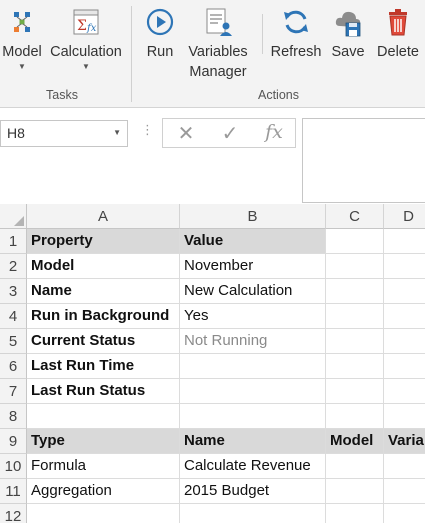 The height and width of the screenshot is (523, 425). Describe the element at coordinates (22, 38) in the screenshot. I see `model-button: Model ▼` at that location.